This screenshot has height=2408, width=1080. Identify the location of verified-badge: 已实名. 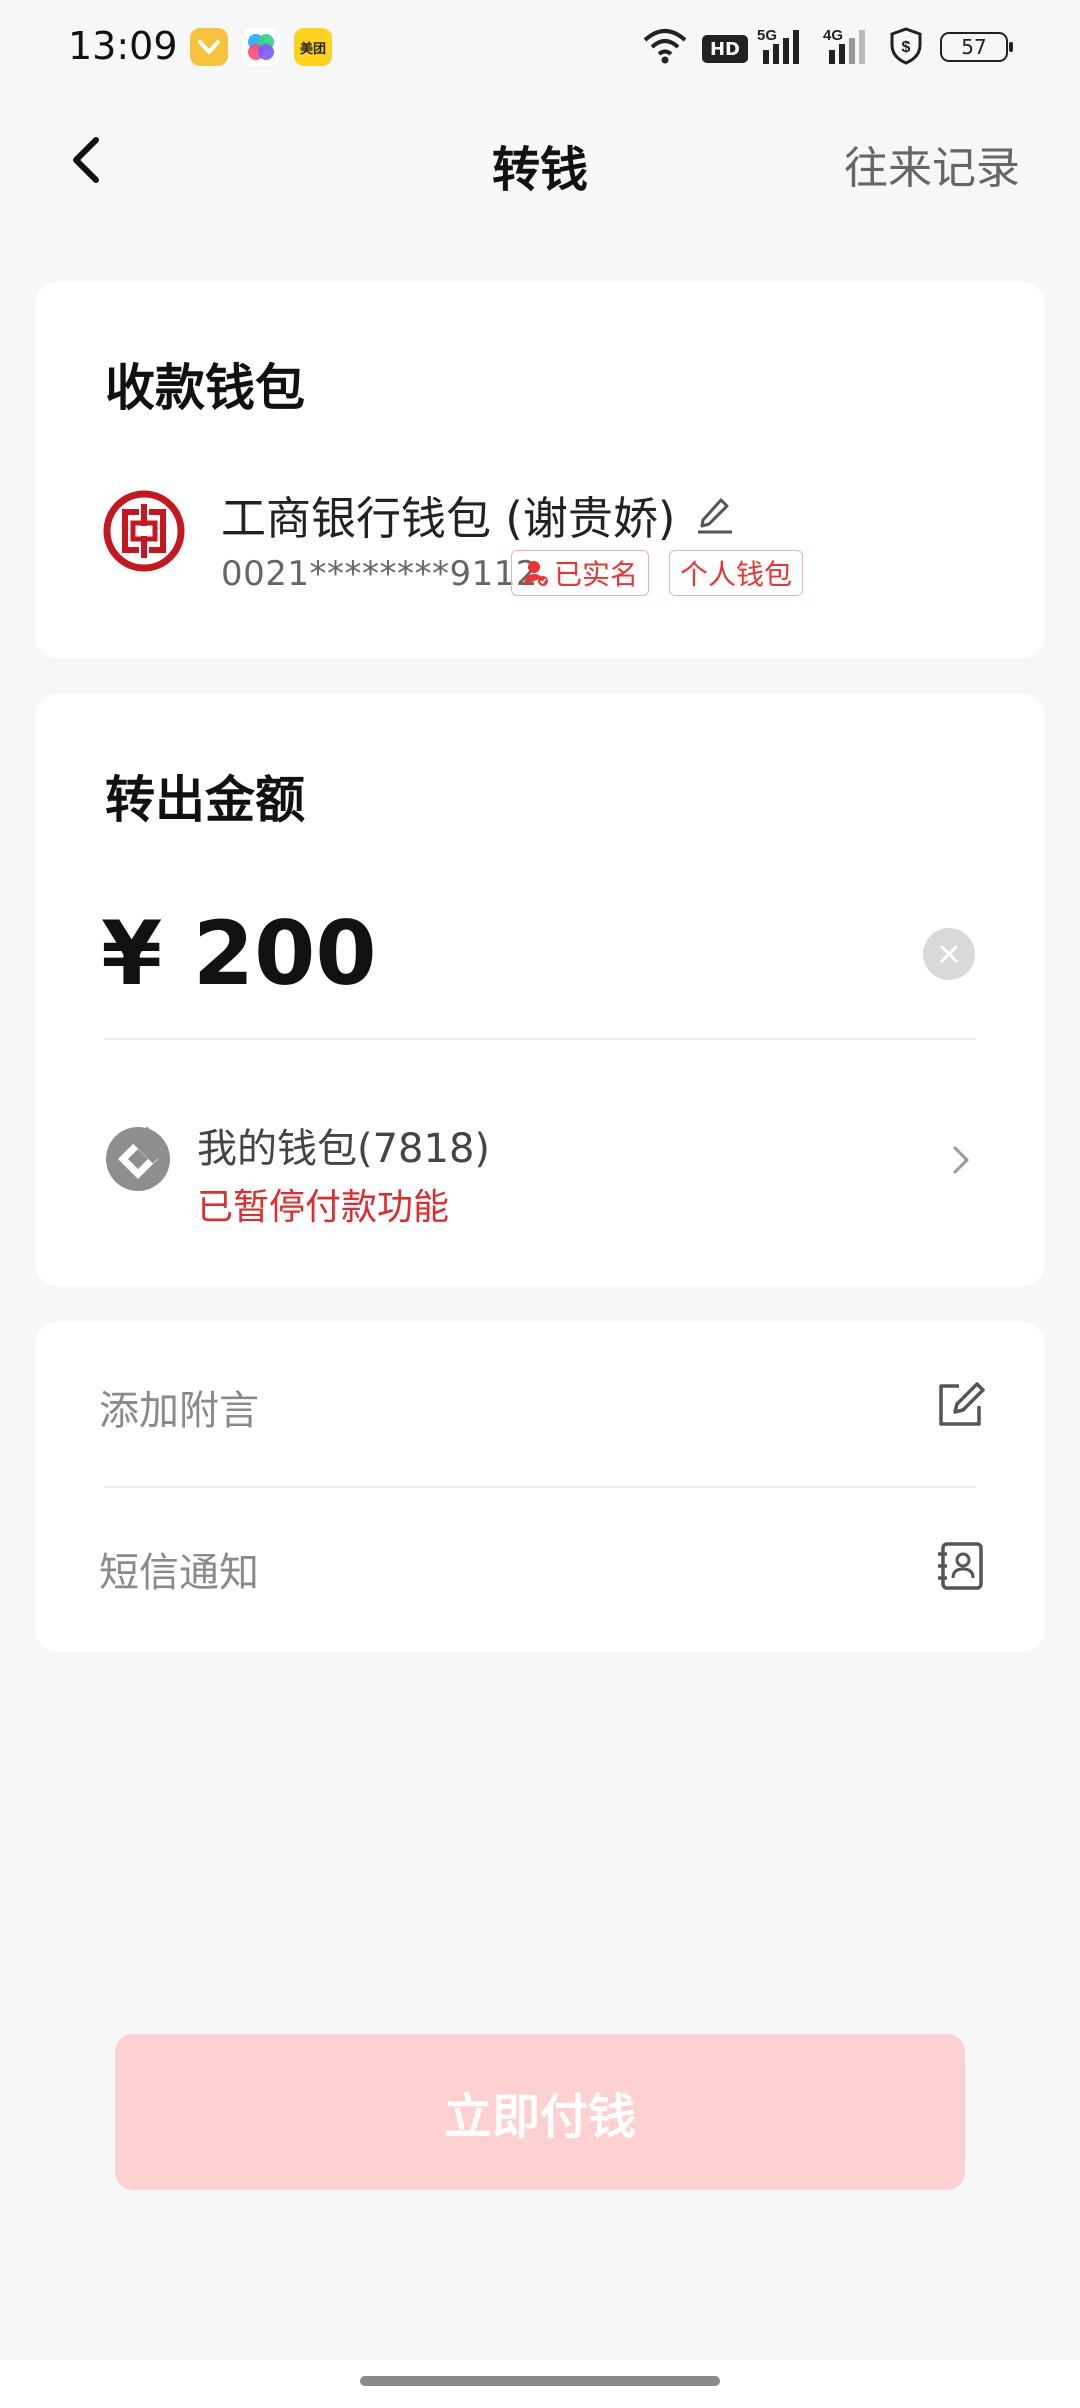
(580, 573).